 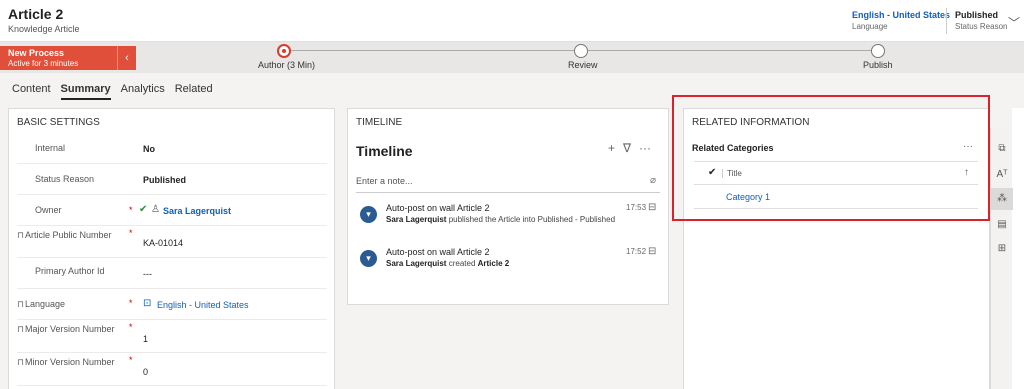 I want to click on side-rail: ⧉ Aᵀ ⁂ ▤ ⊞, so click(x=1001, y=258).